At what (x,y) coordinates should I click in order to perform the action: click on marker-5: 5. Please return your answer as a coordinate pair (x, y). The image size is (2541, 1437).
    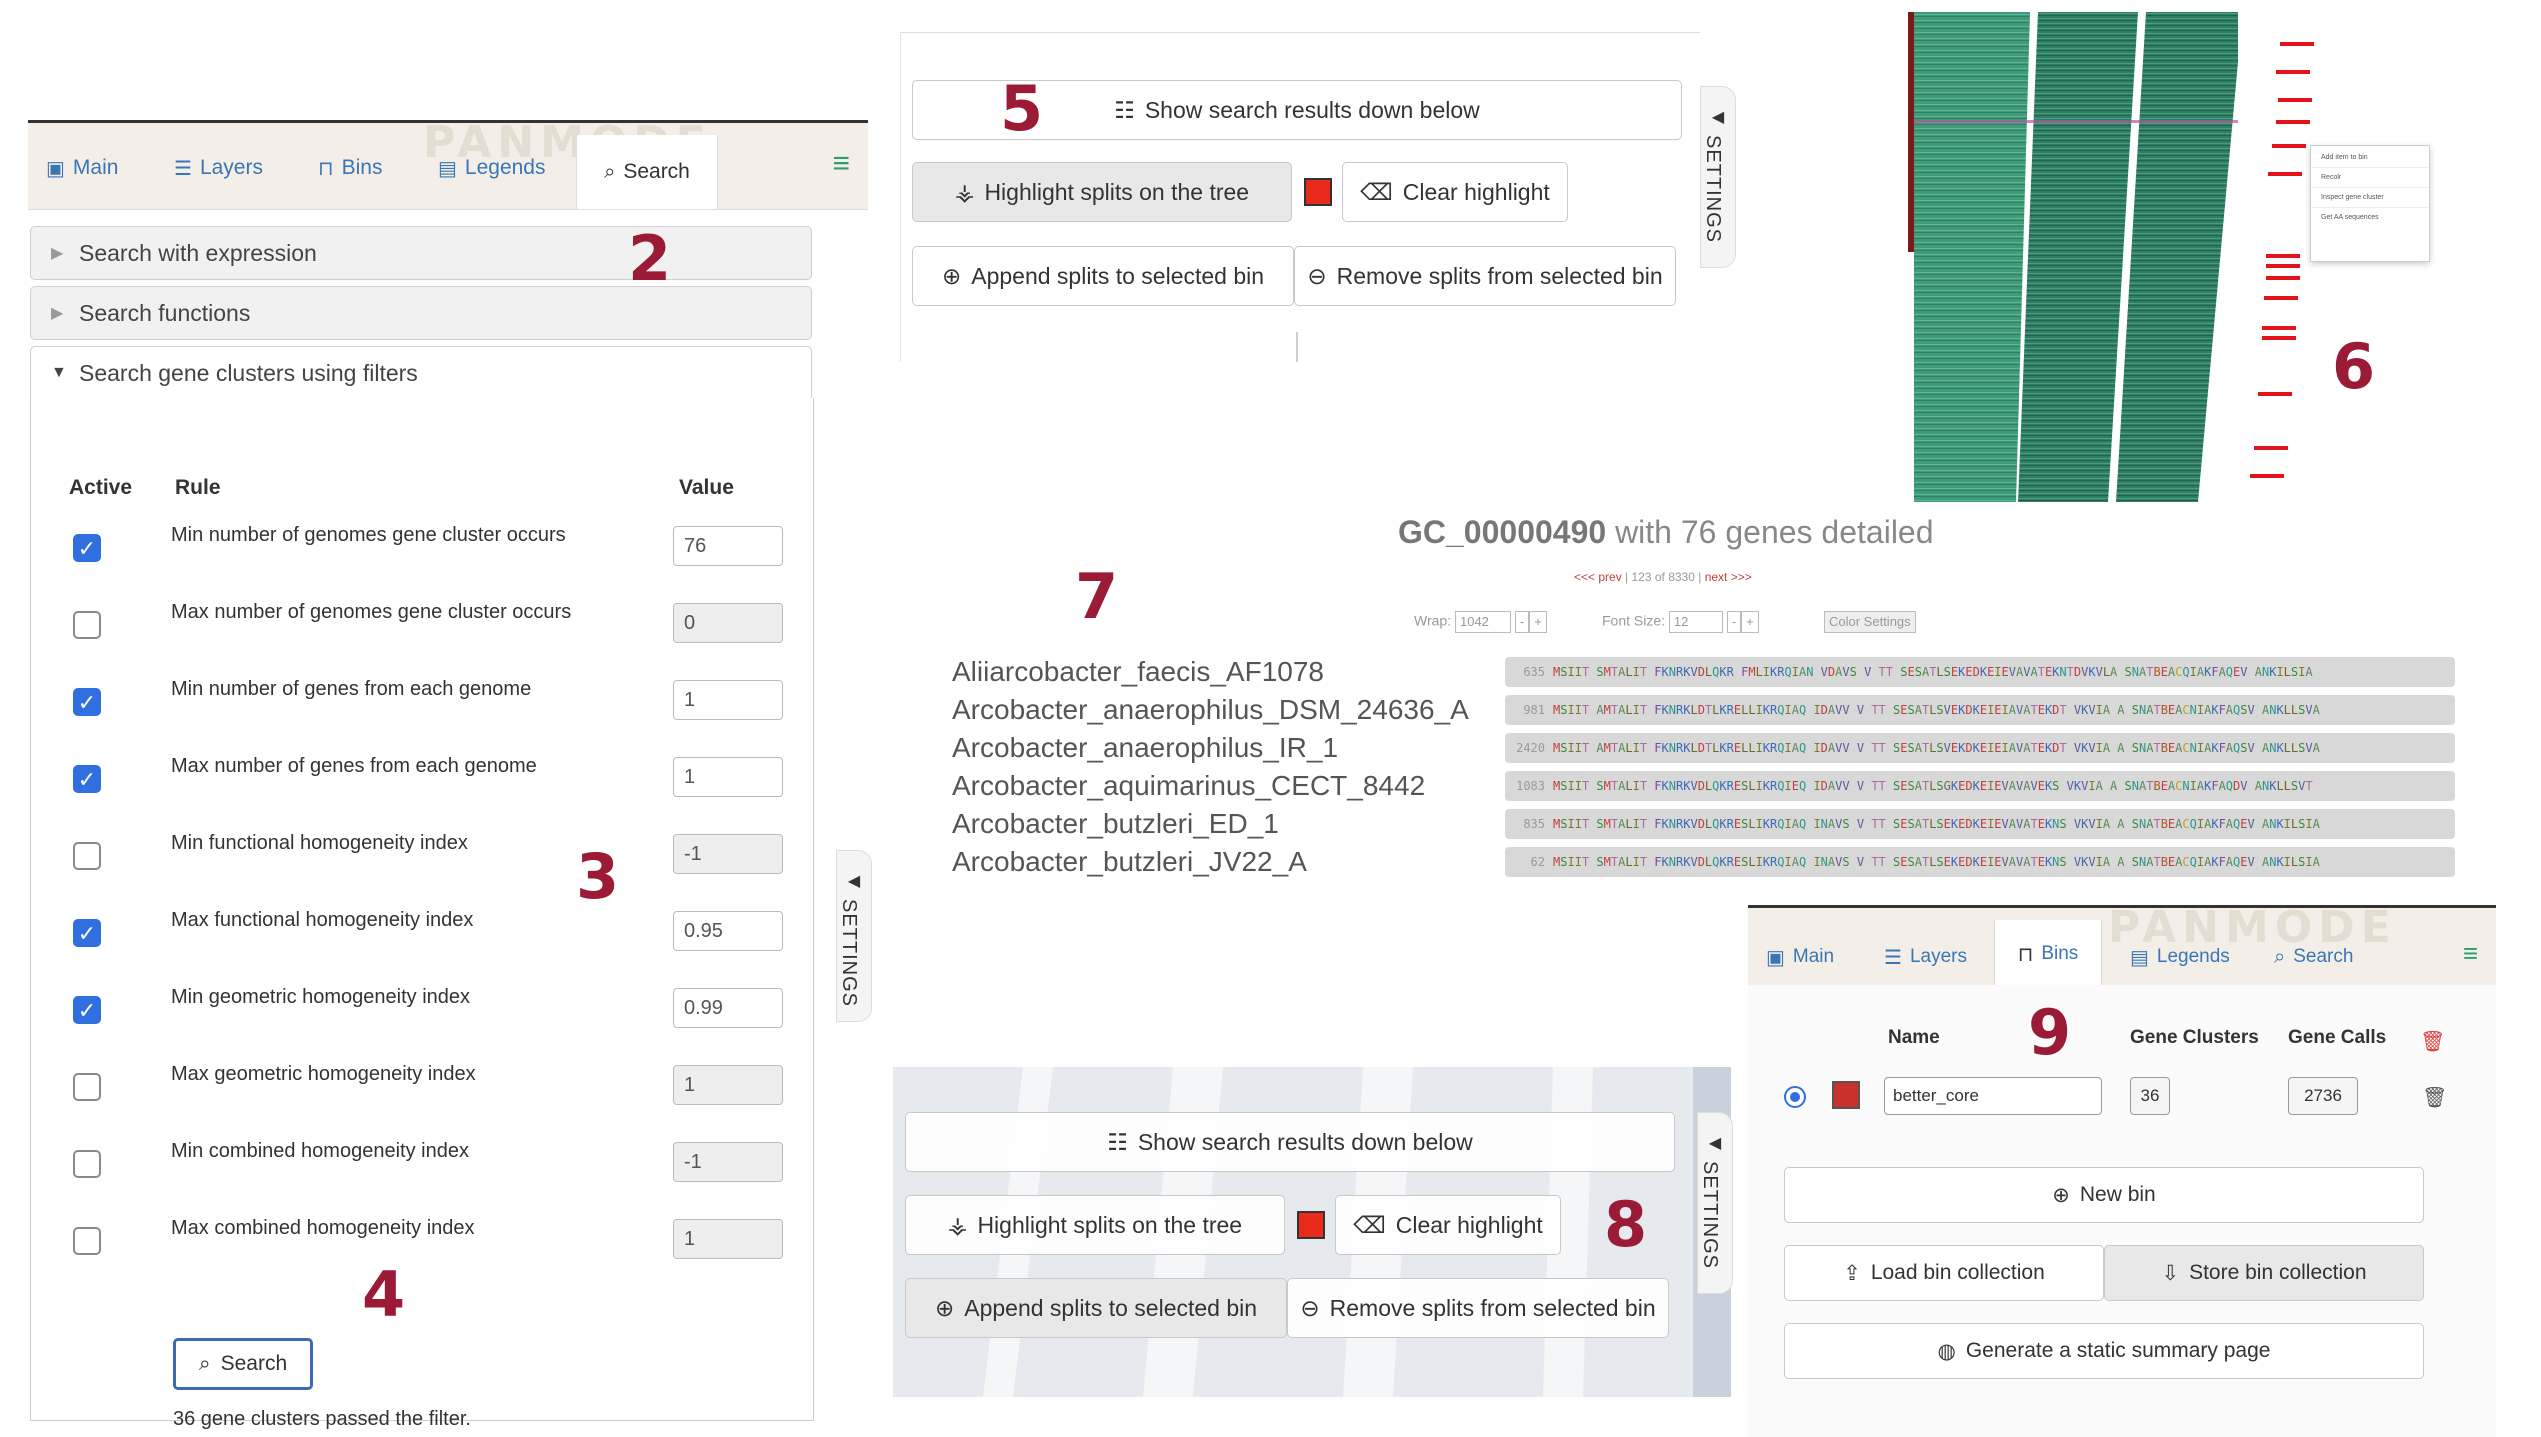
    Looking at the image, I should click on (1022, 108).